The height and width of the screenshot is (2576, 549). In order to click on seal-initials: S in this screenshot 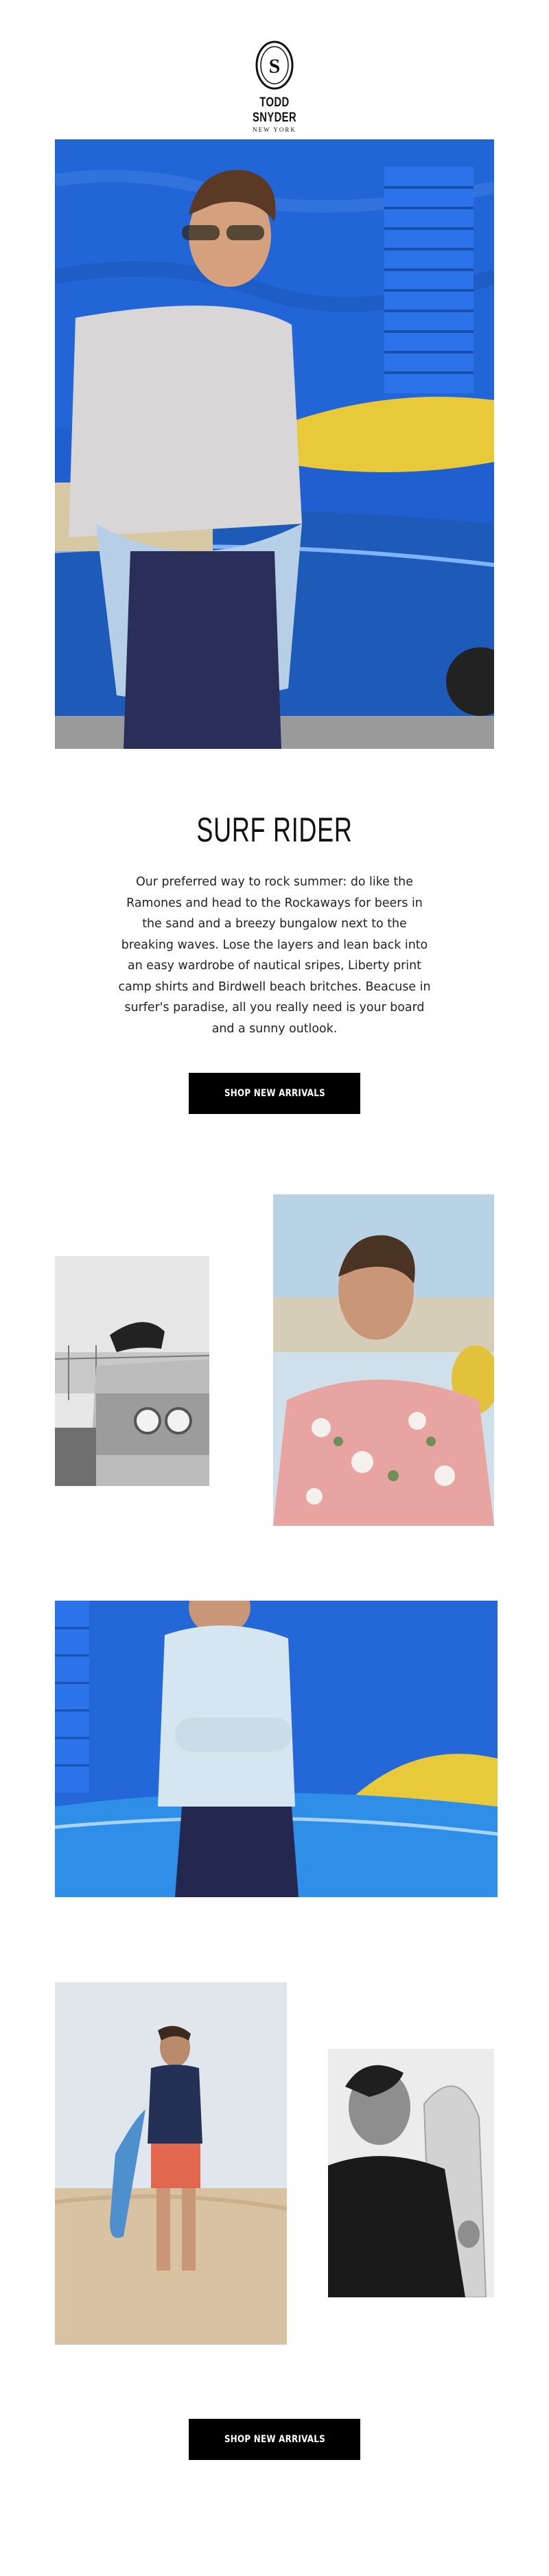, I will do `click(275, 66)`.